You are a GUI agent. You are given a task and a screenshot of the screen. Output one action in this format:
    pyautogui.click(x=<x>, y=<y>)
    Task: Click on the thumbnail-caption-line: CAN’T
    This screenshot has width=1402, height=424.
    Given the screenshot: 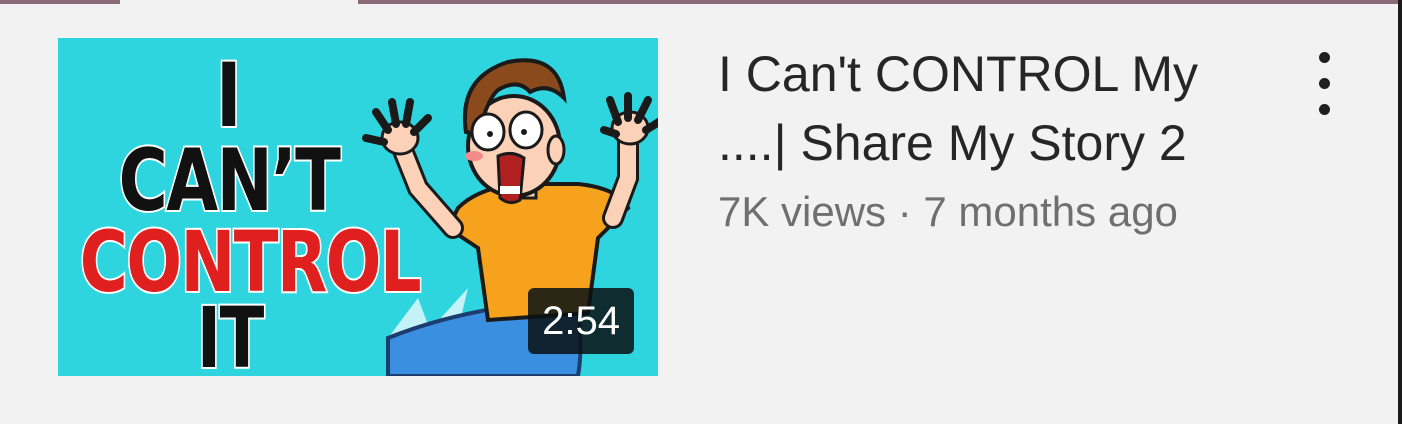 What is the action you would take?
    pyautogui.click(x=229, y=181)
    